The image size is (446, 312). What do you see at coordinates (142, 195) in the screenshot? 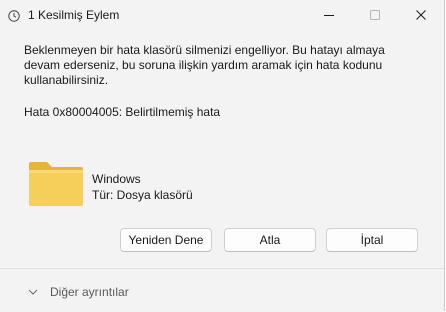
I see `item-type: Tür: Dosya klasörü` at bounding box center [142, 195].